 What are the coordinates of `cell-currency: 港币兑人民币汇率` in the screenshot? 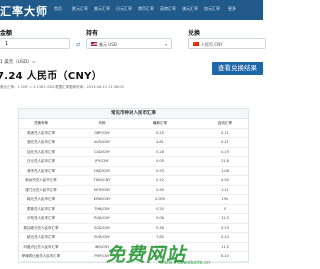 It's located at (41, 171).